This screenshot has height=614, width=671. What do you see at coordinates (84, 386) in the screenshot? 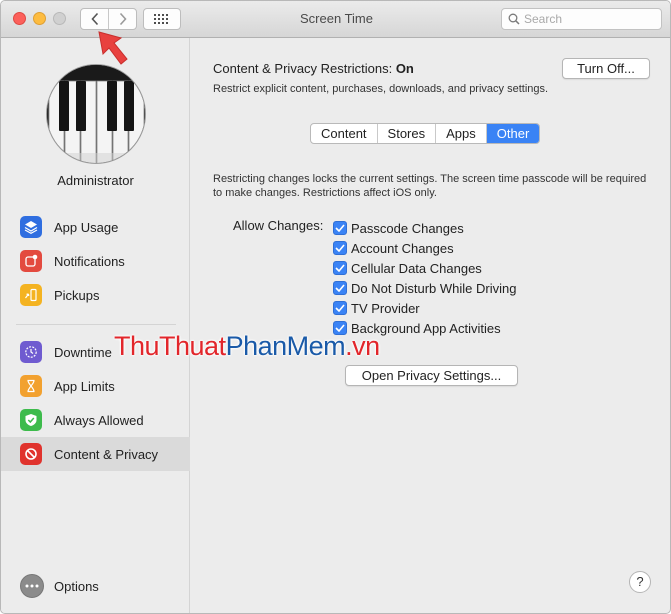
I see `sidebar-item-label: App Limits` at bounding box center [84, 386].